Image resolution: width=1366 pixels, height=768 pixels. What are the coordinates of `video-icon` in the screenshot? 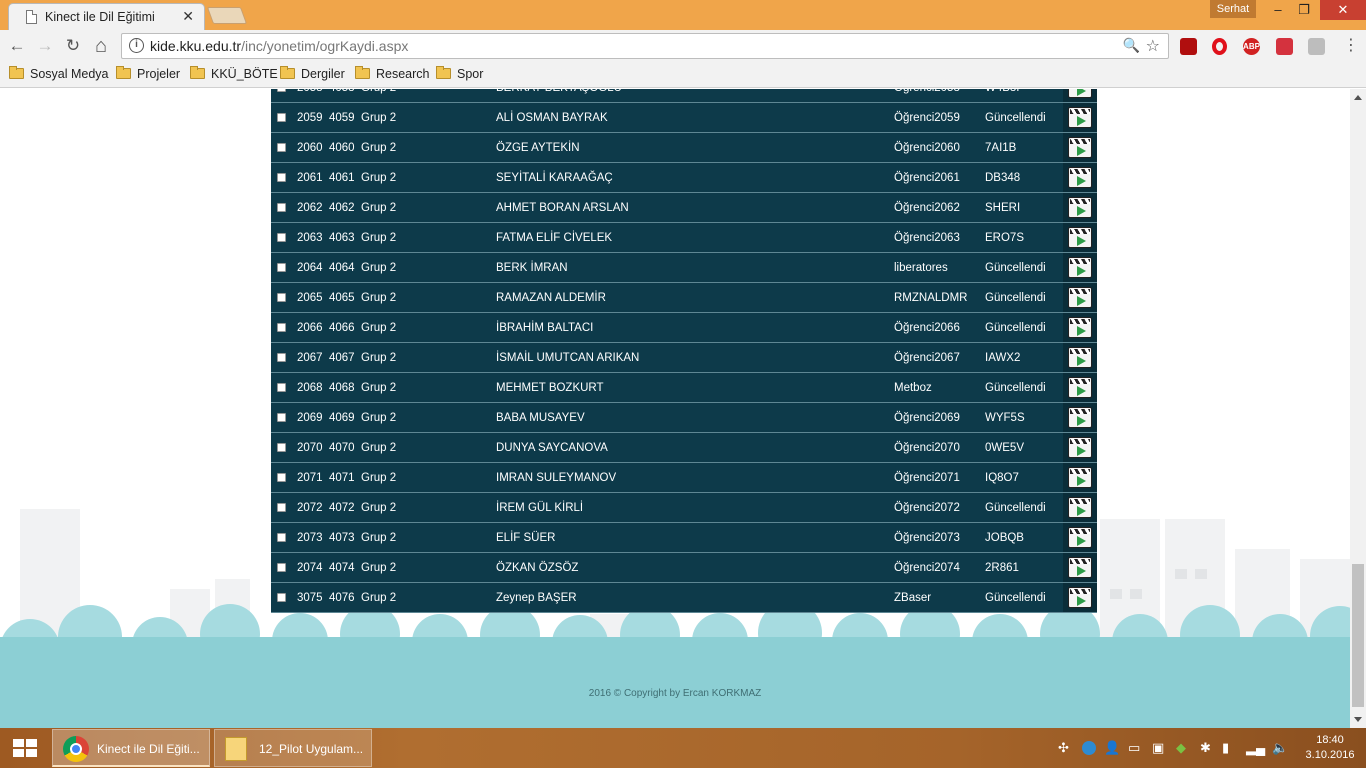 It's located at (1284, 46).